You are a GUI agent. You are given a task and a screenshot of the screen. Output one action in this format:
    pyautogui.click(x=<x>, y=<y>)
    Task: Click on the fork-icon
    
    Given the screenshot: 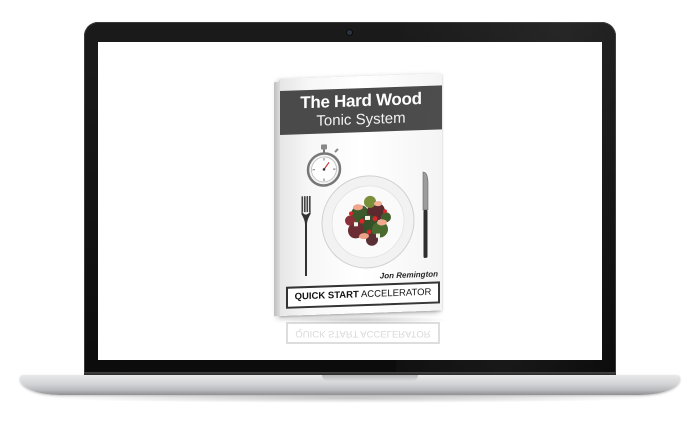 What is the action you would take?
    pyautogui.click(x=306, y=236)
    